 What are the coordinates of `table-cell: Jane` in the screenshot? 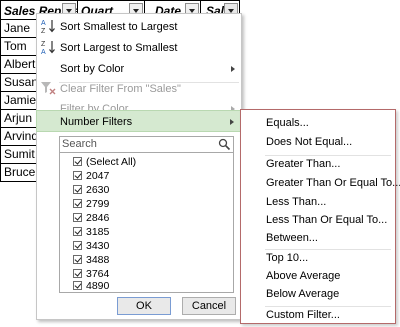 It's located at (19, 29).